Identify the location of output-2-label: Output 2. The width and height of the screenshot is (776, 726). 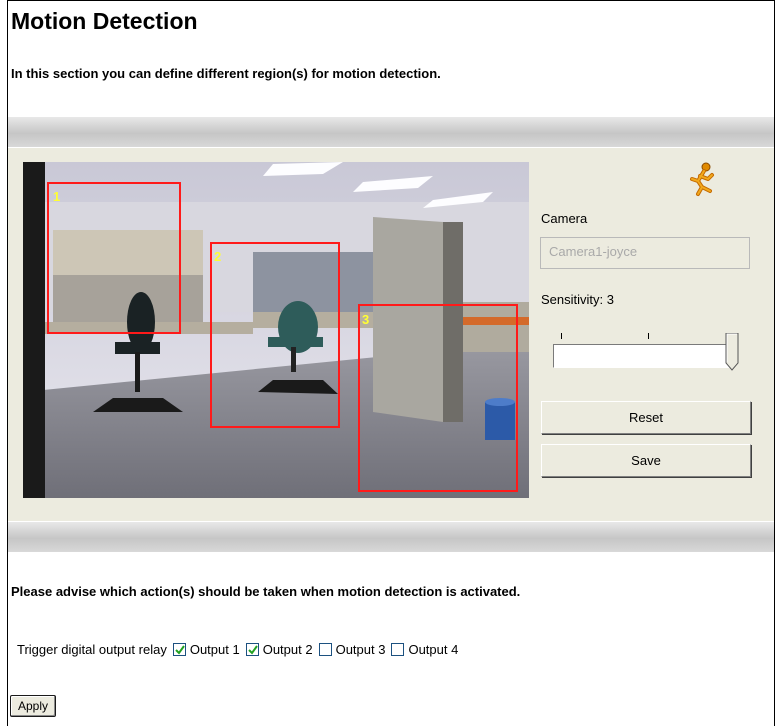
(287, 649).